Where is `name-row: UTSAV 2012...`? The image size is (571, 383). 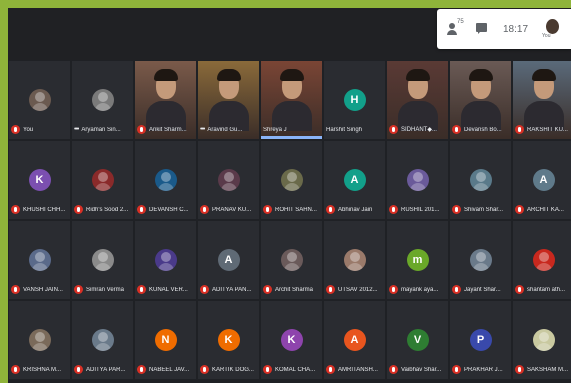 name-row: UTSAV 2012... is located at coordinates (354, 289).